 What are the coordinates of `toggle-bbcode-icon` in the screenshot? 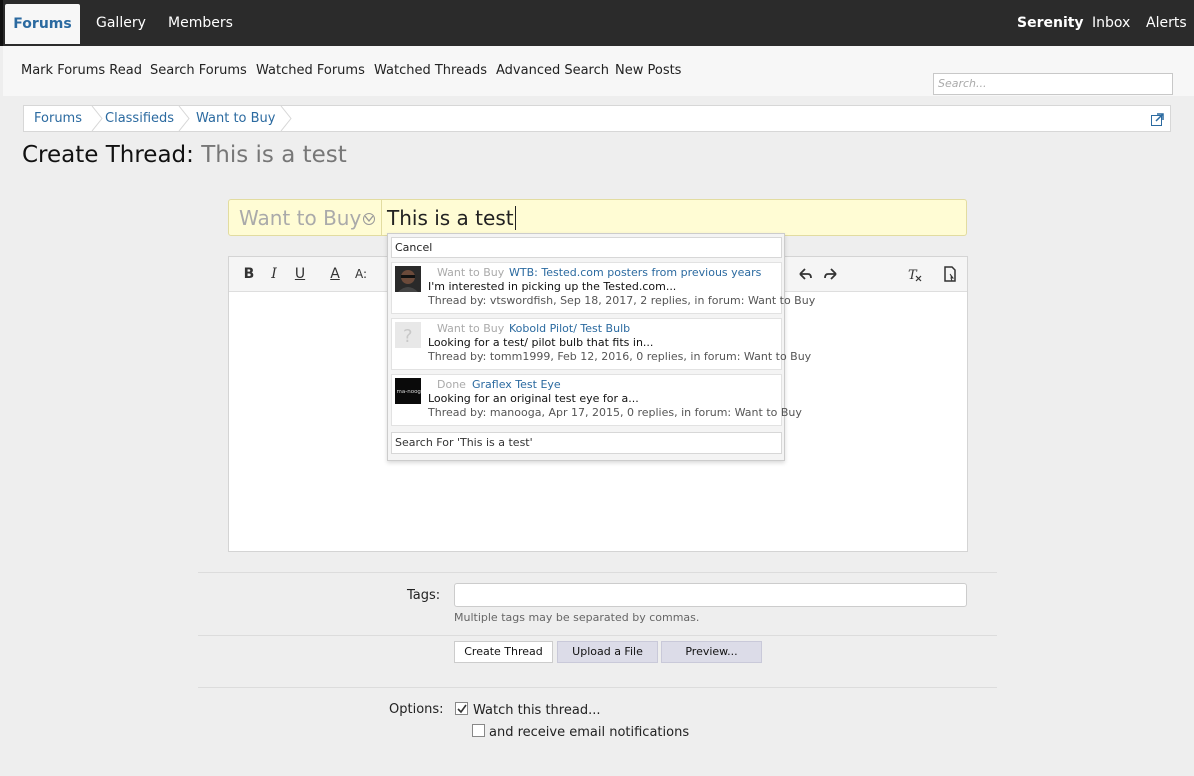 It's located at (950, 274).